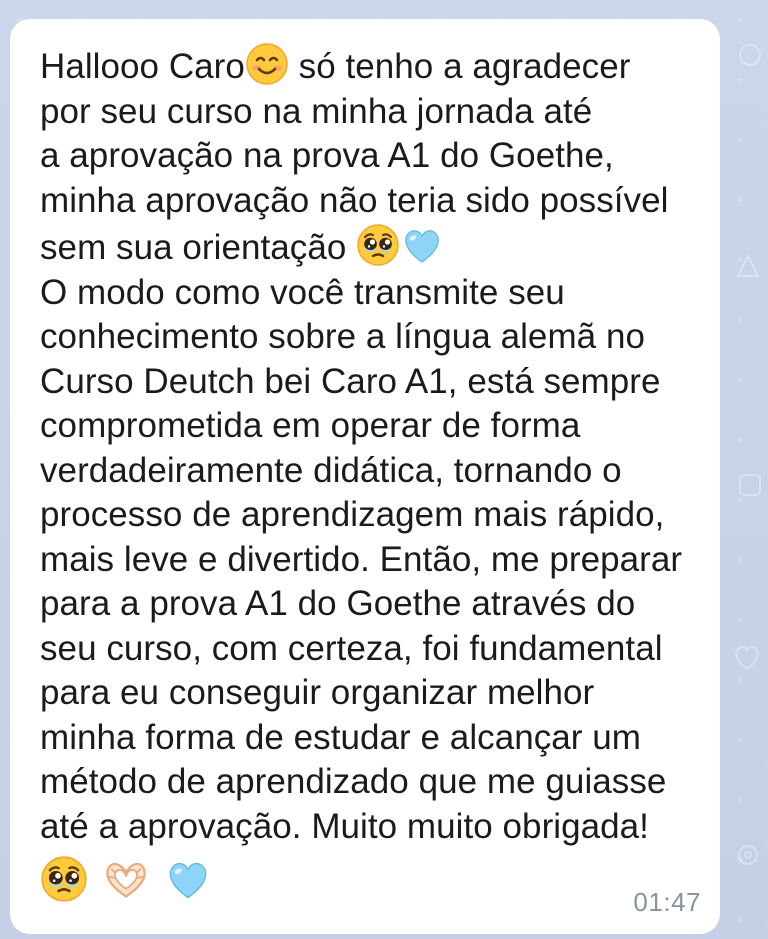  I want to click on message-line: processo de aprendizagem mais rápido,, so click(352, 514).